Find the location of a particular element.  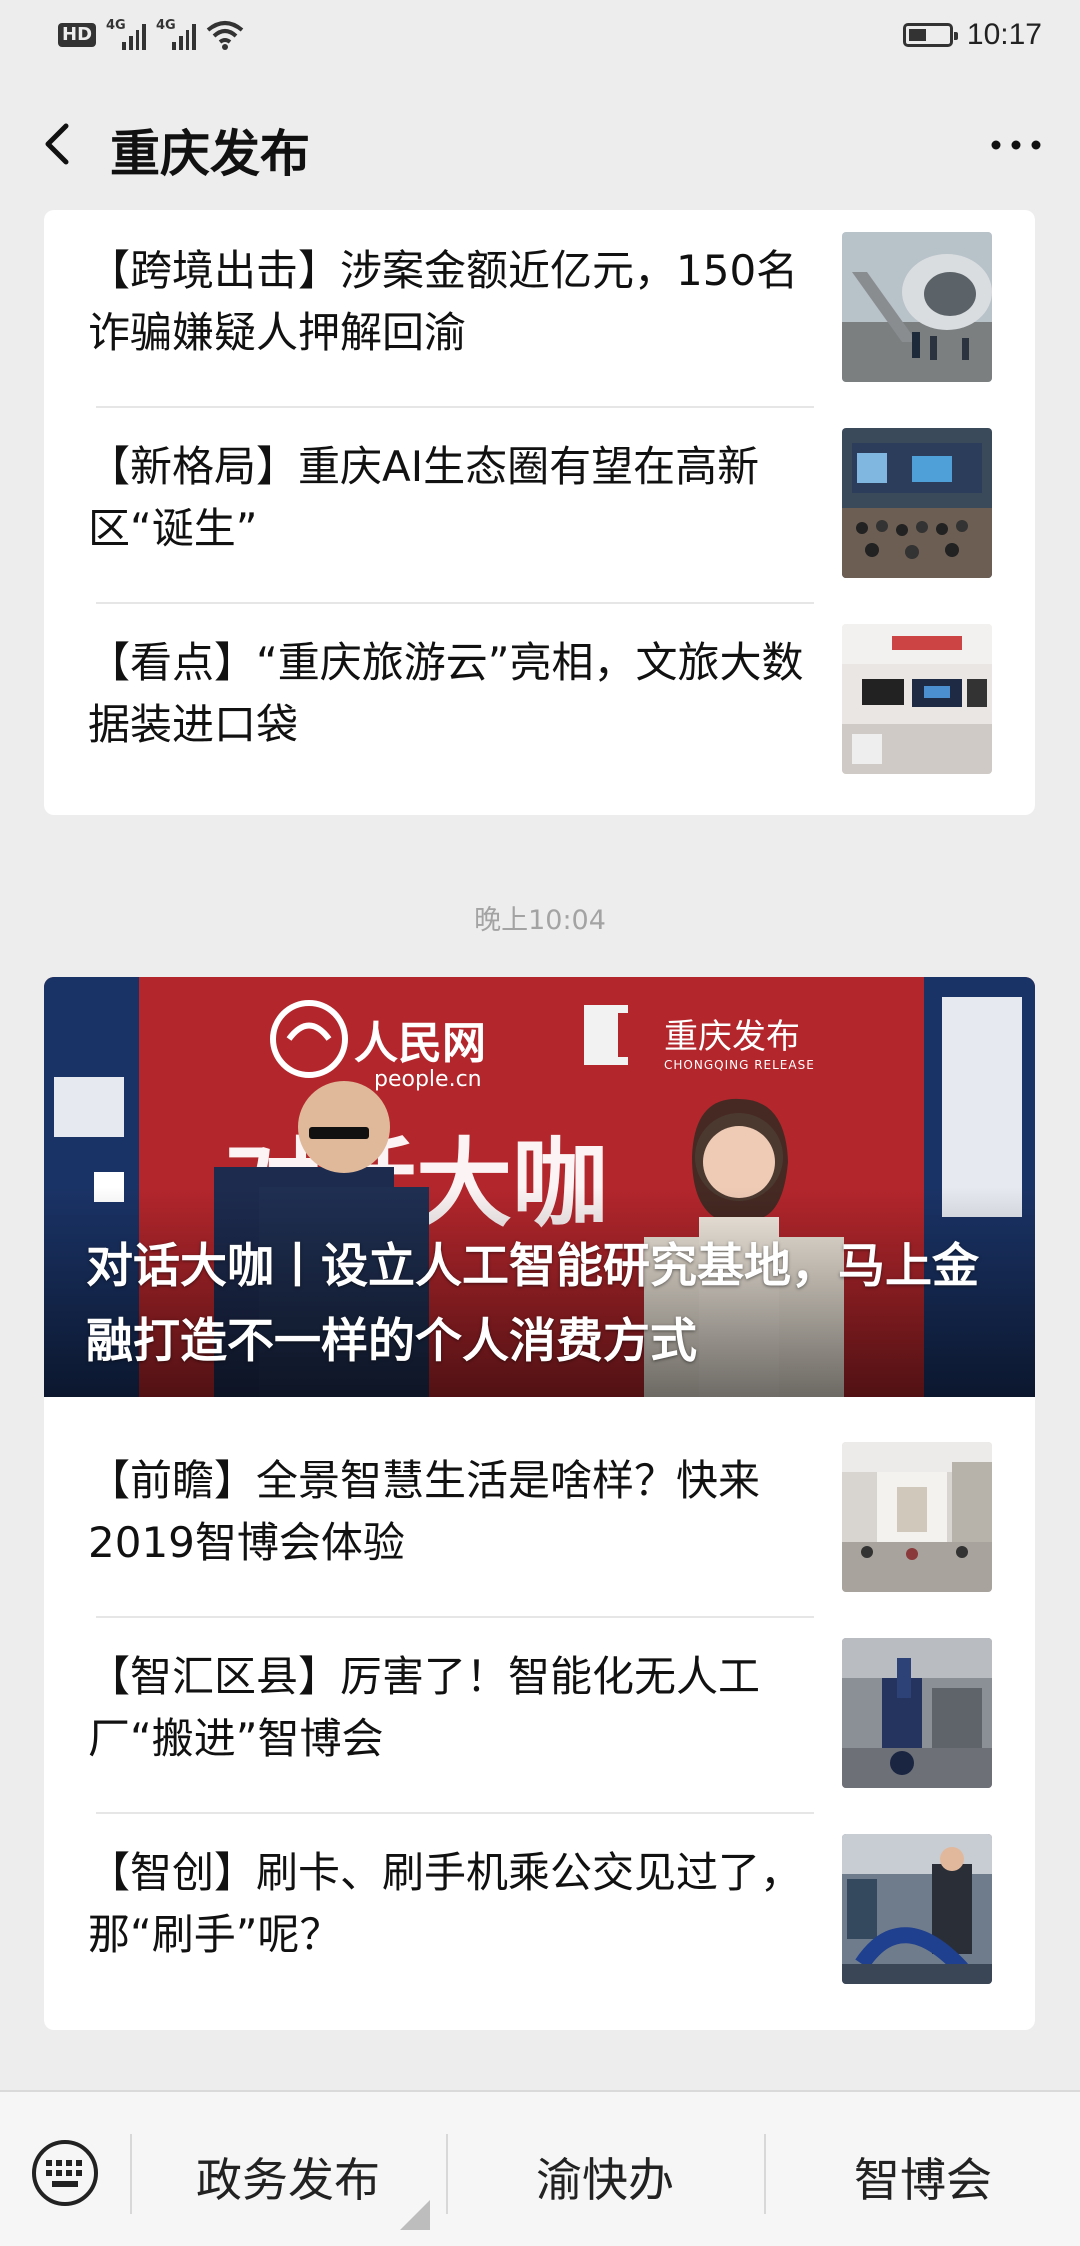

status-right: 10:17 is located at coordinates (972, 35).